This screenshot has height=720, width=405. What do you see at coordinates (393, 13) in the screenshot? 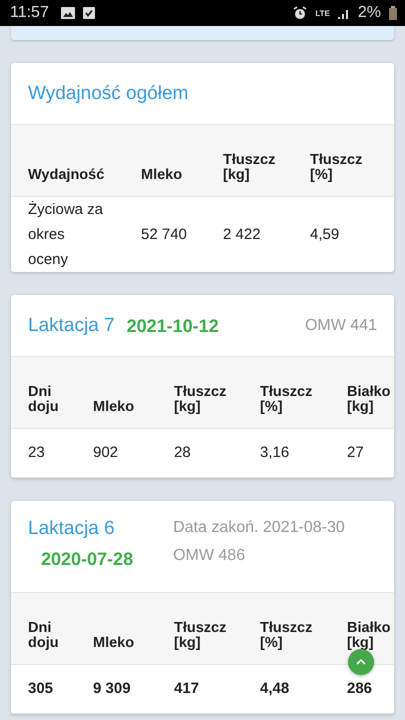
I see `battery-icon` at bounding box center [393, 13].